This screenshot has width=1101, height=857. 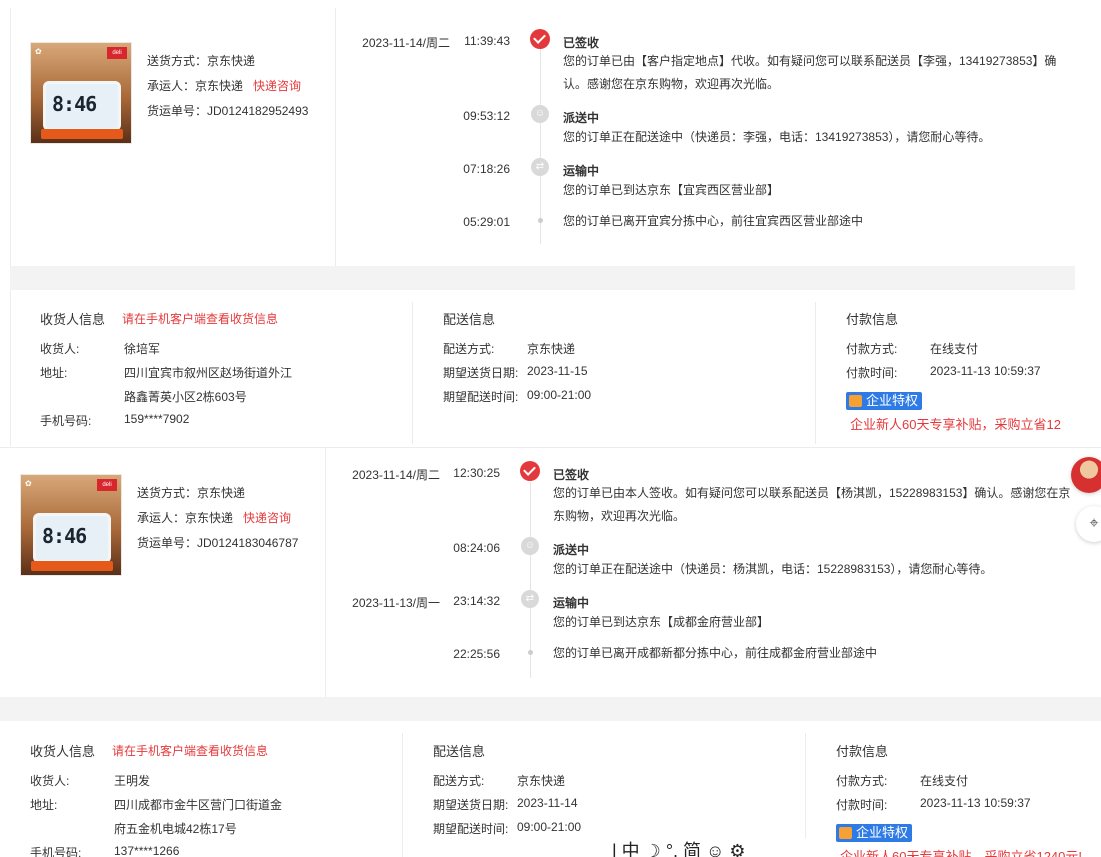 I want to click on enterprise-promo-link: 企业新人60天专享补贴，采购立省1240元!, so click(x=970, y=851).